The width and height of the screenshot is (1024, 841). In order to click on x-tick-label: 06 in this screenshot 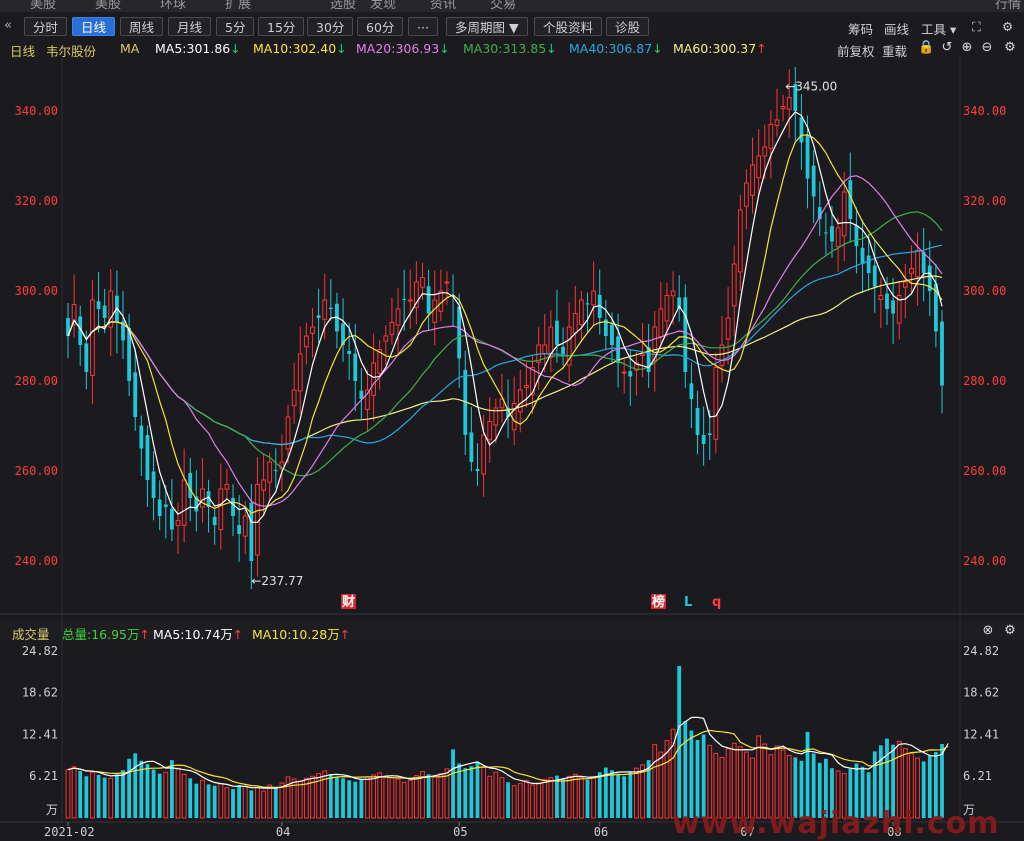, I will do `click(601, 832)`.